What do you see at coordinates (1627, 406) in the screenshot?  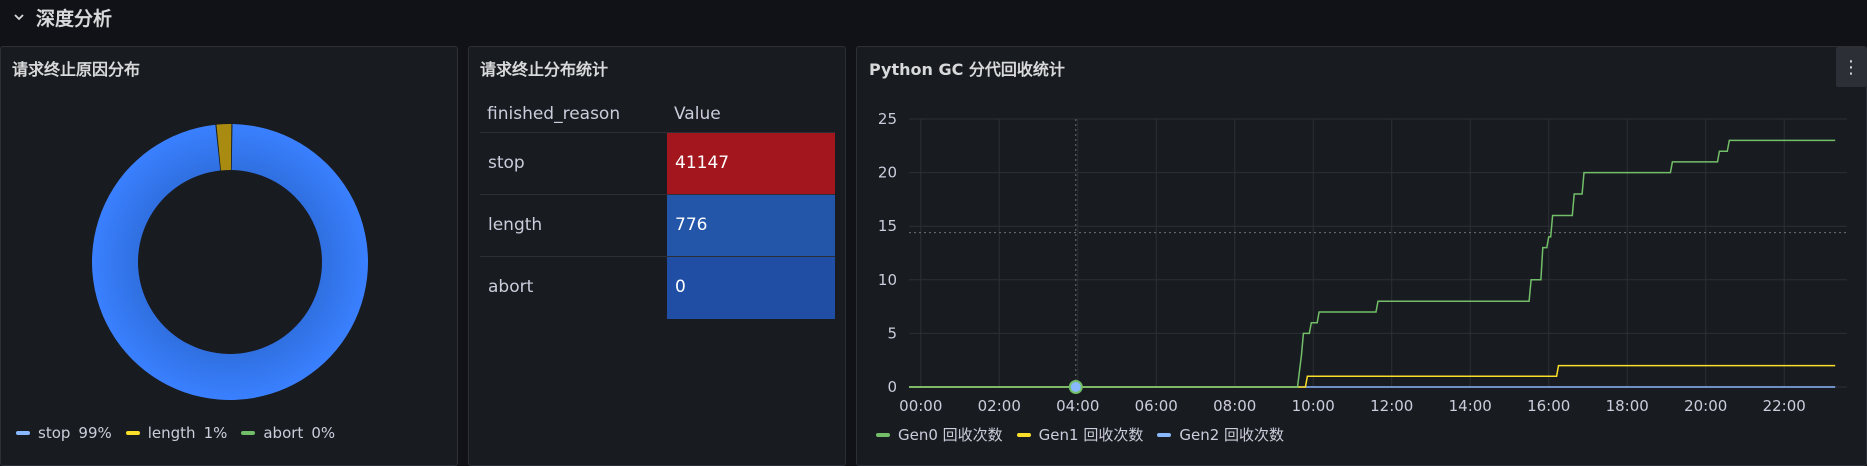 I see `x-tick-label: 18:00` at bounding box center [1627, 406].